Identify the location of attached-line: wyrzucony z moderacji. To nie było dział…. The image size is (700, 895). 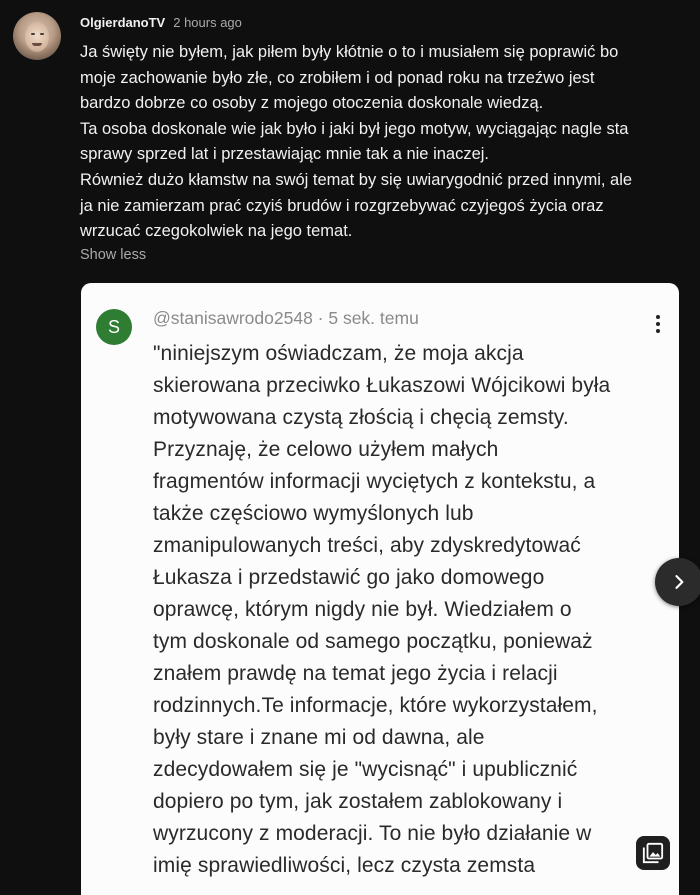
(372, 833).